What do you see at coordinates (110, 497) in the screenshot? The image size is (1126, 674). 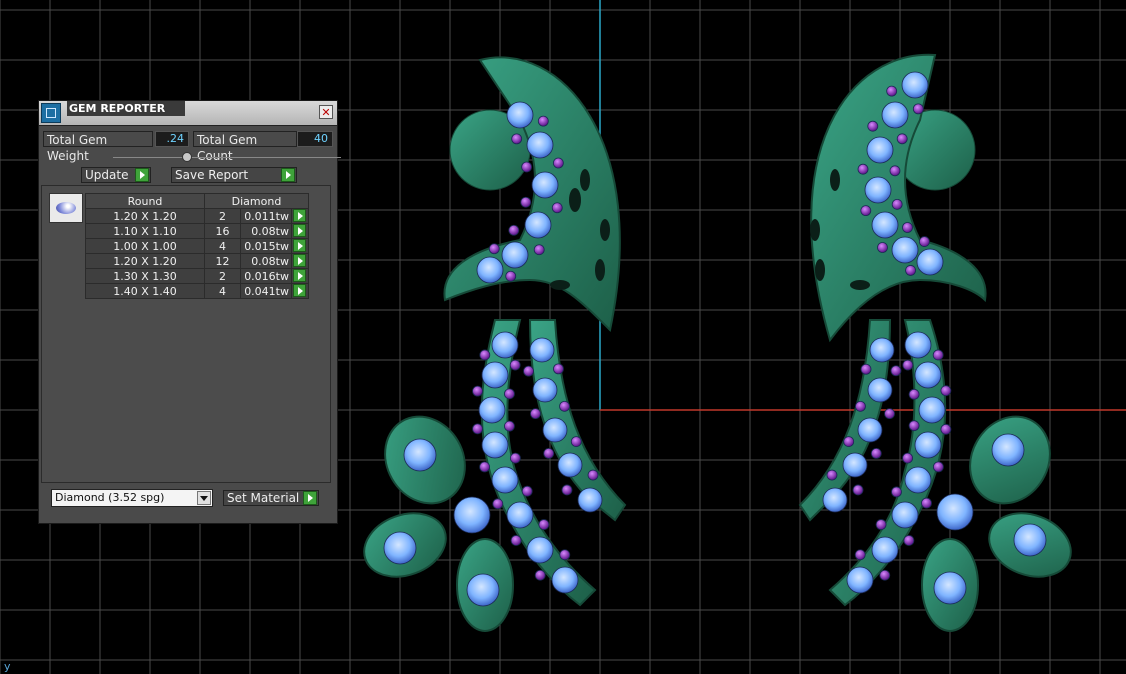 I see `material-select-value: Diamond (3.52 spg)` at bounding box center [110, 497].